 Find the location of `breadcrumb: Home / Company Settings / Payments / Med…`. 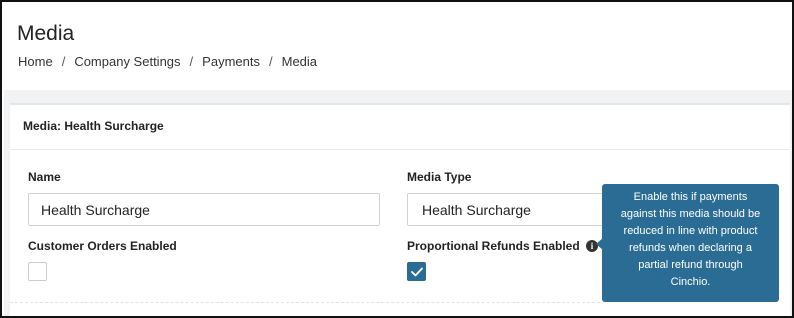

breadcrumb: Home / Company Settings / Payments / Med… is located at coordinates (167, 61).